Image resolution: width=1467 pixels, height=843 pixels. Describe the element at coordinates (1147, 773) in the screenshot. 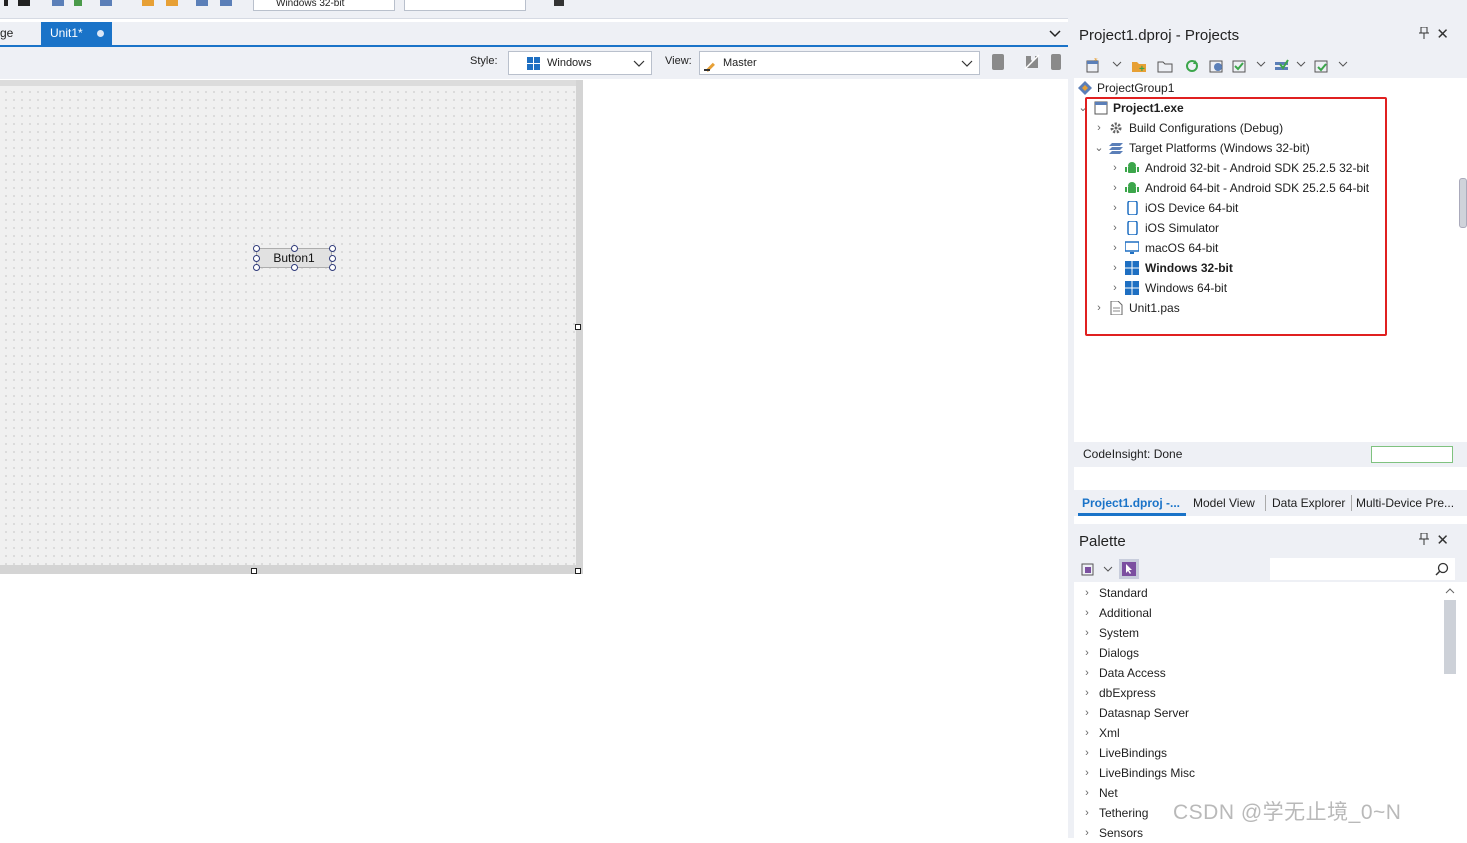

I see `category-label: LiveBindings Misc` at that location.